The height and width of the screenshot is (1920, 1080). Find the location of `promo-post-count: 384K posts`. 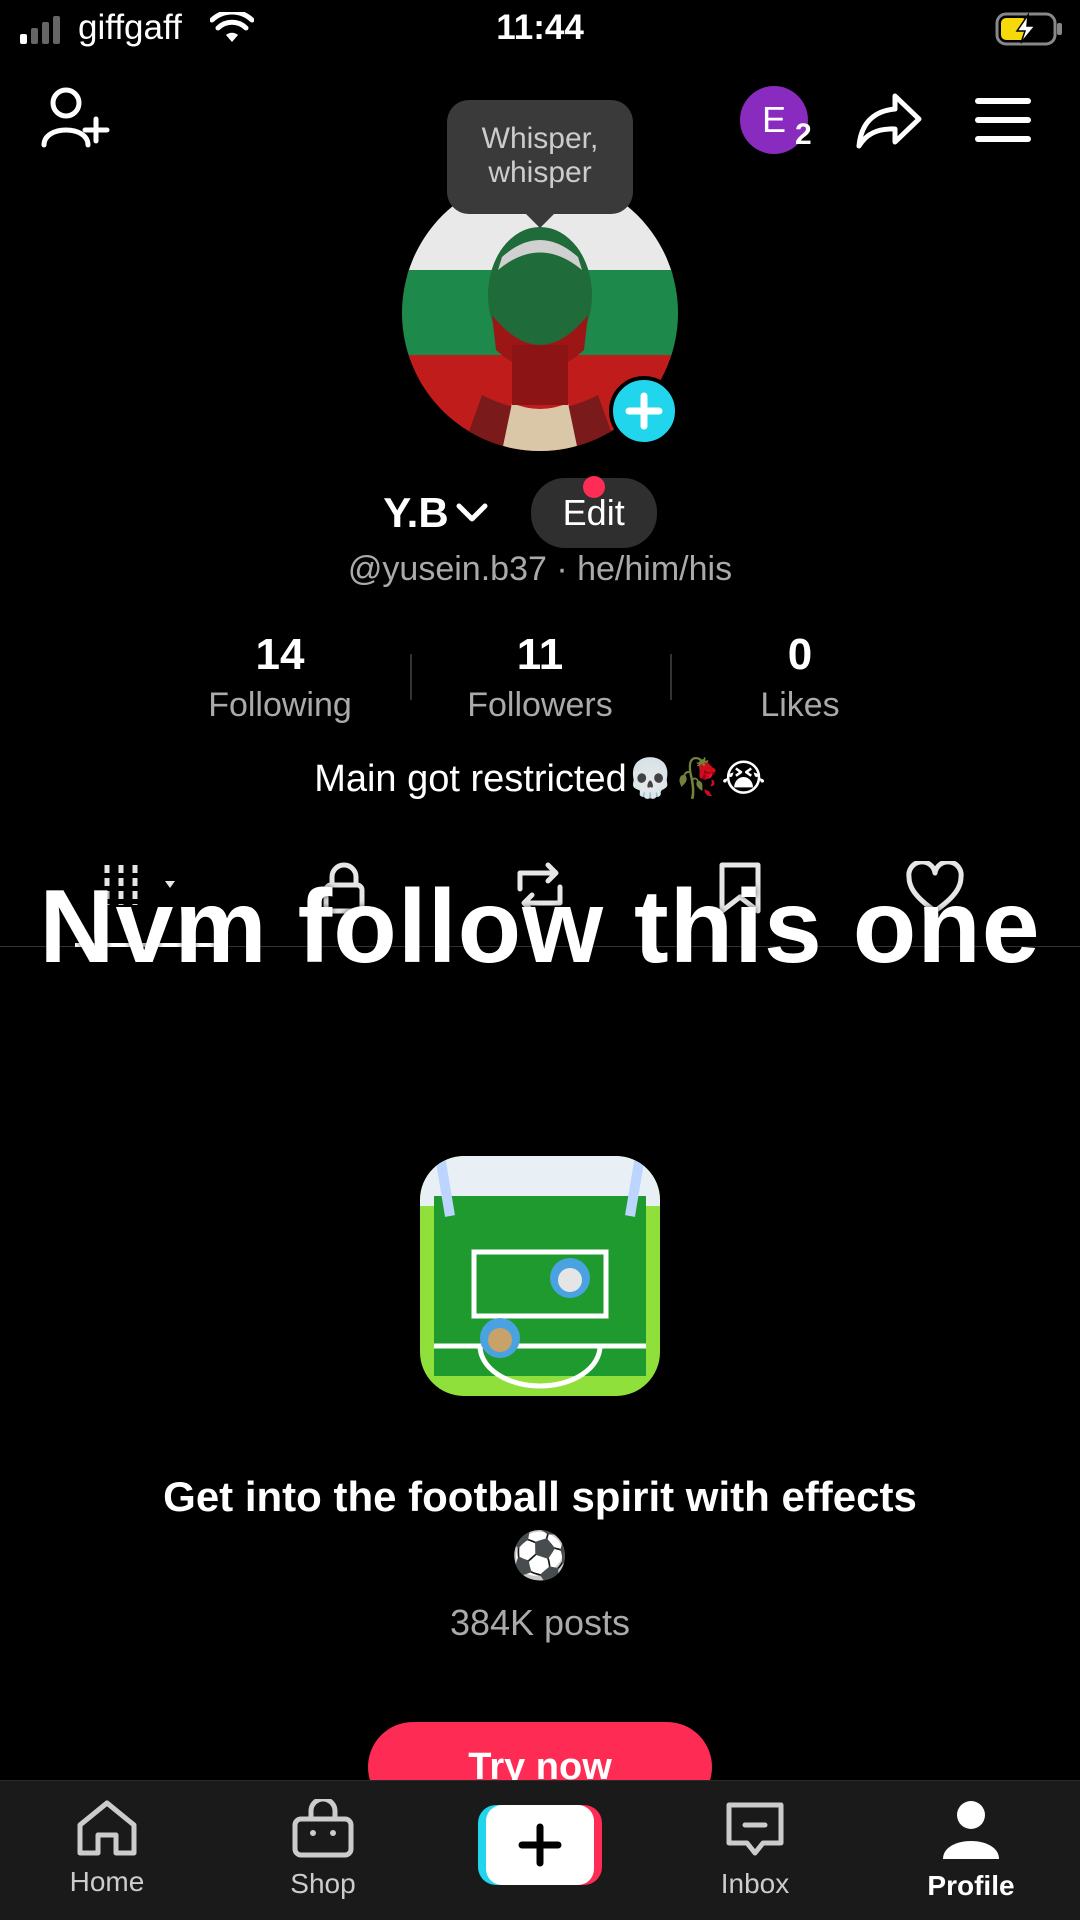

promo-post-count: 384K posts is located at coordinates (540, 1622).